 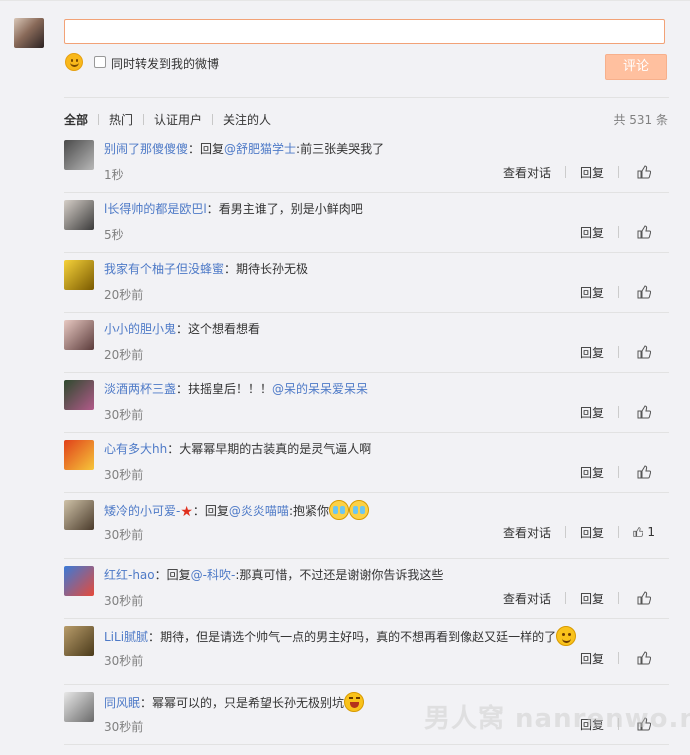 I want to click on mention-link: @炎炎喵喵, so click(x=259, y=511).